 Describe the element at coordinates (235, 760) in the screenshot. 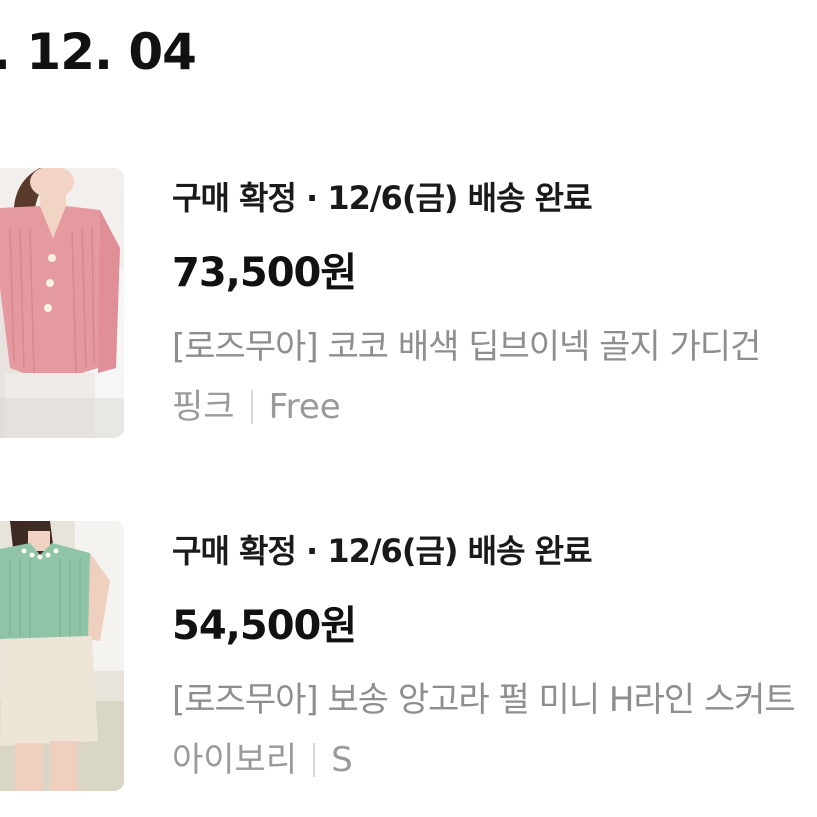

I see `option-color: 아이보리` at that location.